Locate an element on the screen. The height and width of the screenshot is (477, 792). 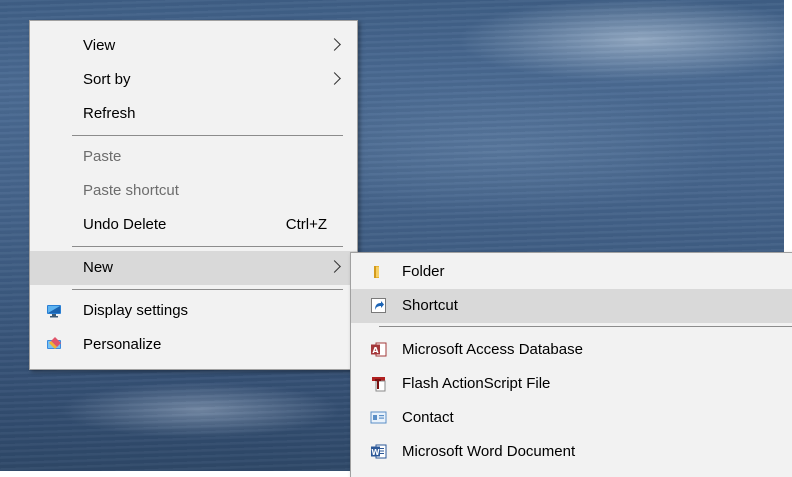
menu-item-label: Display settings is located at coordinates (136, 310).